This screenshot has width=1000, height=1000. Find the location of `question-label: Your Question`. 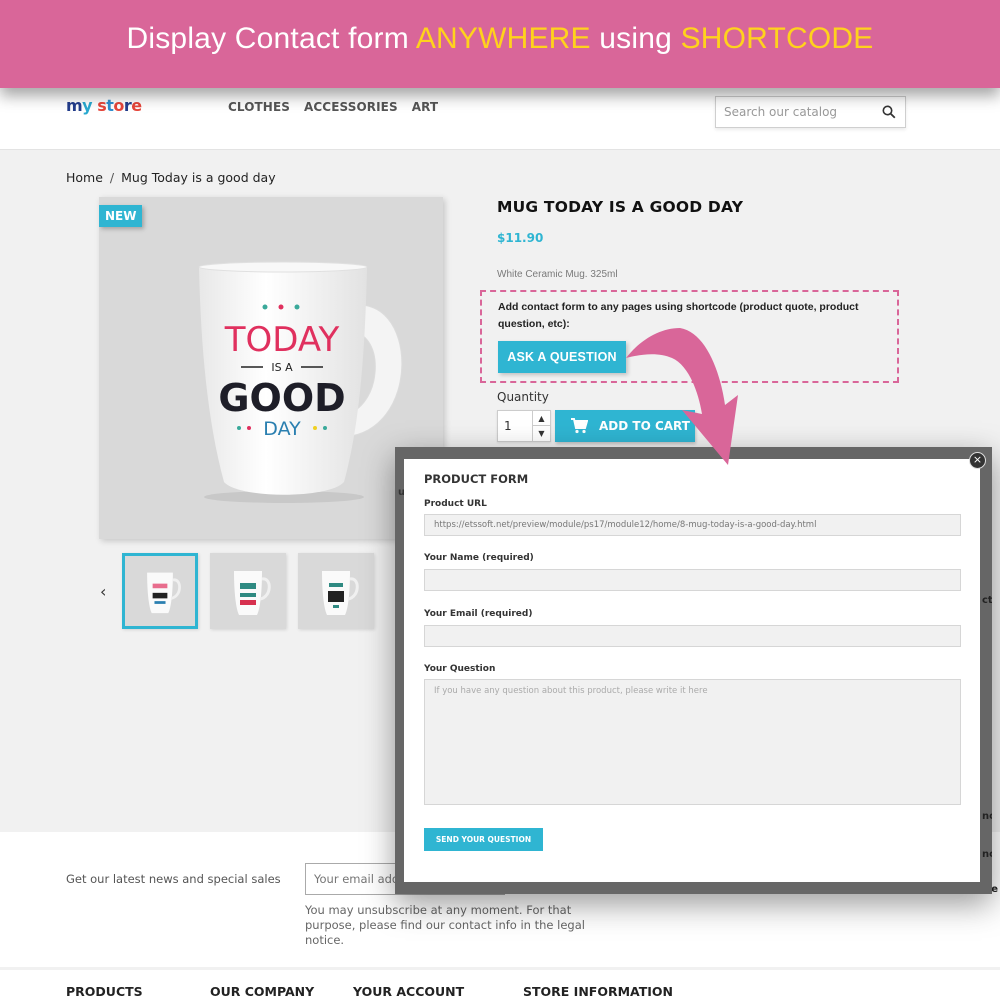

question-label: Your Question is located at coordinates (460, 669).